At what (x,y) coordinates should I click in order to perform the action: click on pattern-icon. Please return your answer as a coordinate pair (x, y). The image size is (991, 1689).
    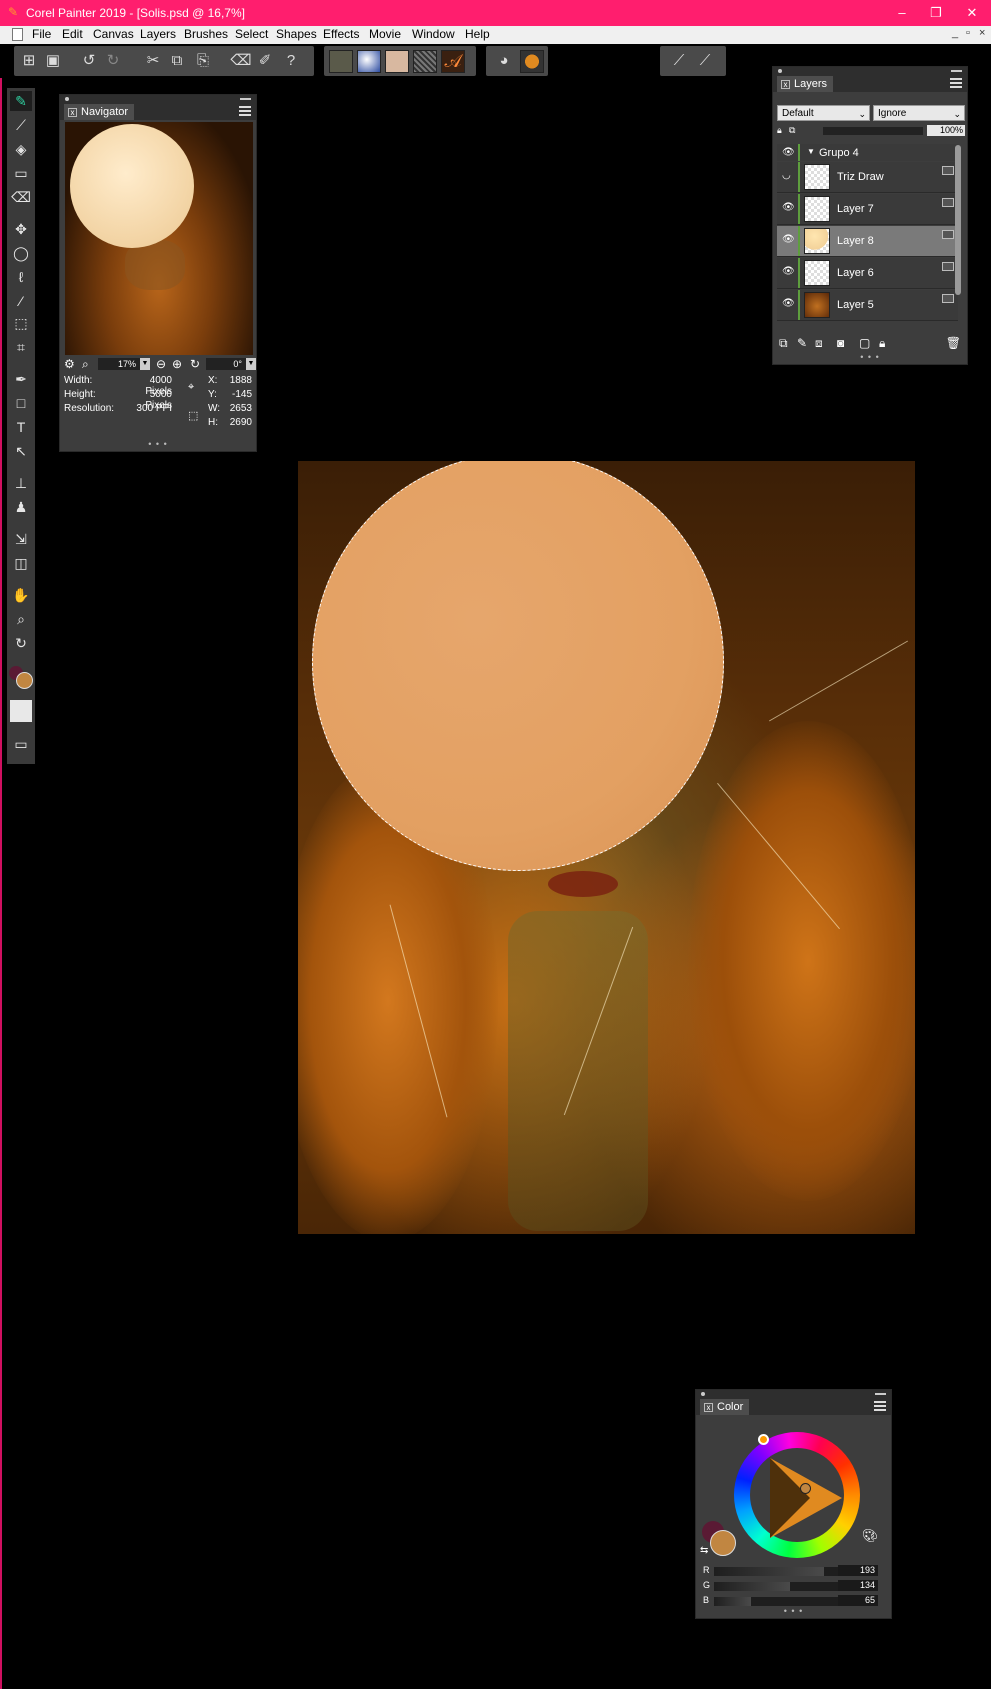
    Looking at the image, I should click on (425, 61).